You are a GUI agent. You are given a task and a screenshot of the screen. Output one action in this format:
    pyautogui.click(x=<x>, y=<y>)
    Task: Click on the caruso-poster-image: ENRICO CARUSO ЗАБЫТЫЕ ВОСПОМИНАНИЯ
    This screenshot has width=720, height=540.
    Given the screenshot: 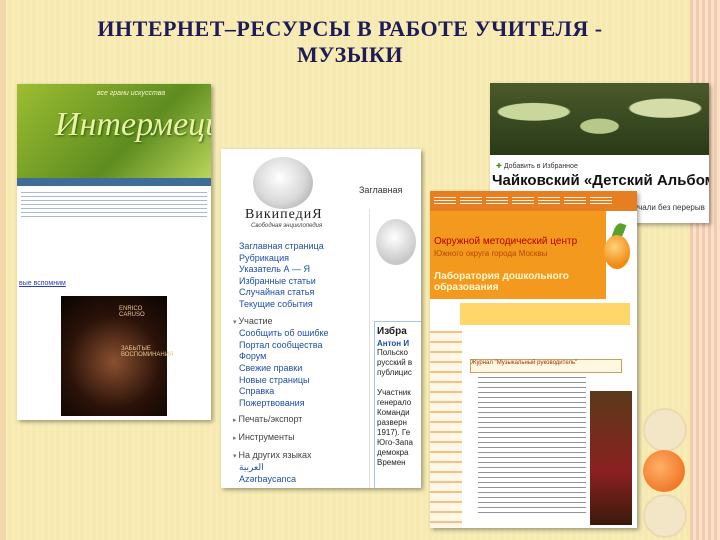 What is the action you would take?
    pyautogui.click(x=117, y=356)
    